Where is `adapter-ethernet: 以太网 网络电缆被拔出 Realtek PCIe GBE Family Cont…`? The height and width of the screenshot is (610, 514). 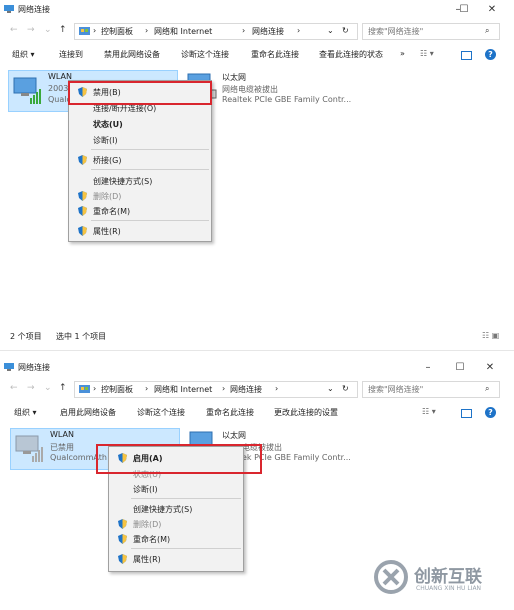 adapter-ethernet: 以太网 网络电缆被拔出 Realtek PCIe GBE Family Cont… is located at coordinates (281, 91).